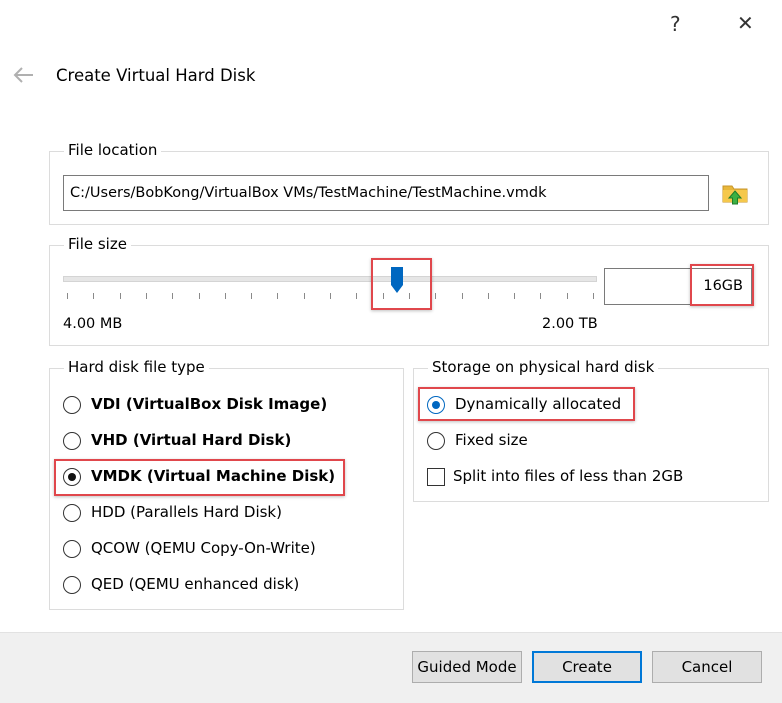 This screenshot has width=782, height=703. I want to click on back-arrow-icon, so click(24, 75).